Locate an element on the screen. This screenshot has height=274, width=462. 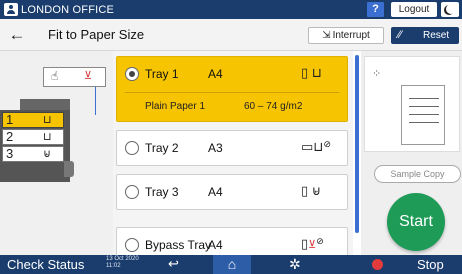
back-button: ← is located at coordinates (17, 35).